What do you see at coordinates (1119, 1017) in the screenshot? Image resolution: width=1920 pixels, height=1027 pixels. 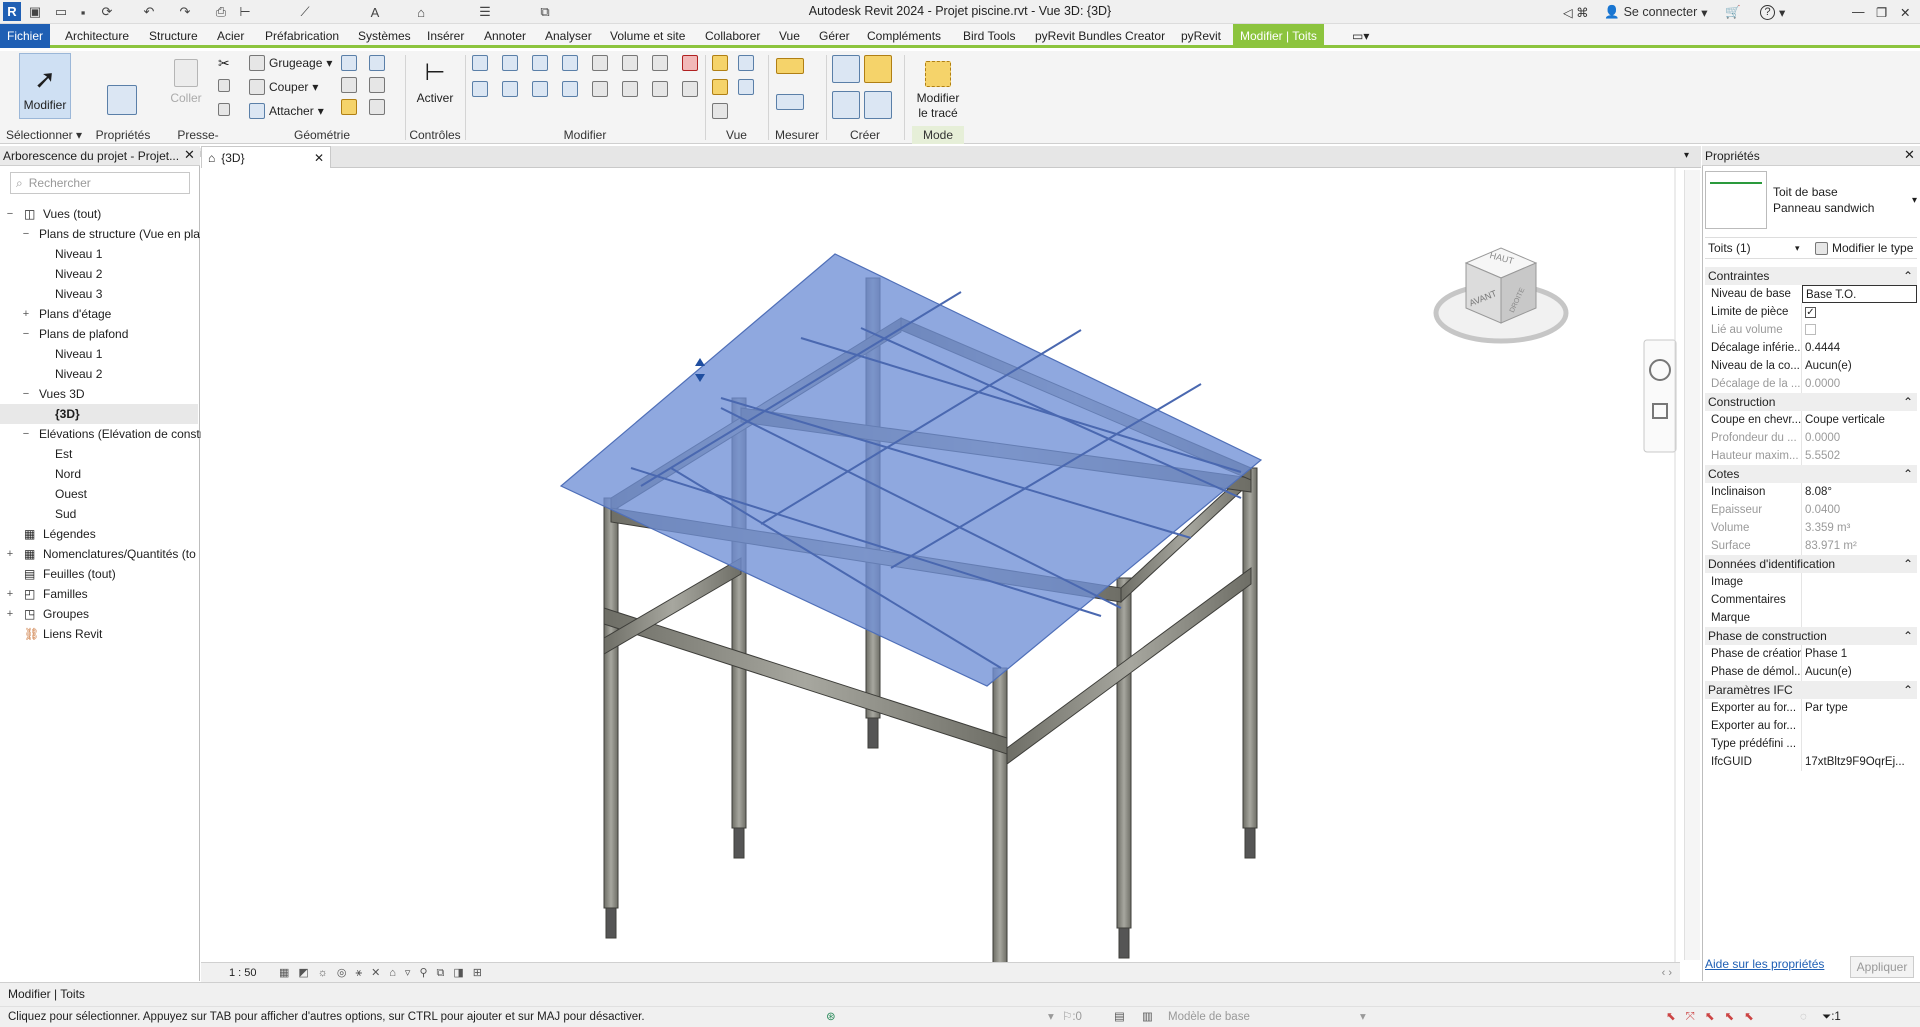 I see `editable-icon: ▤` at bounding box center [1119, 1017].